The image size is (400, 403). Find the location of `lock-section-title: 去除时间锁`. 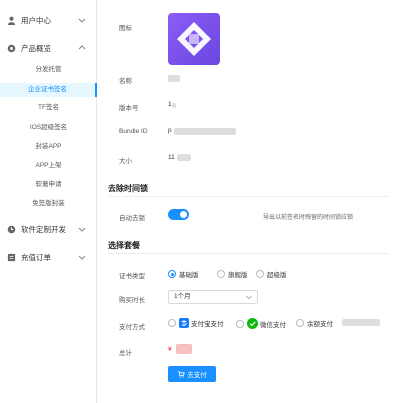

lock-section-title: 去除时间锁 is located at coordinates (128, 188).